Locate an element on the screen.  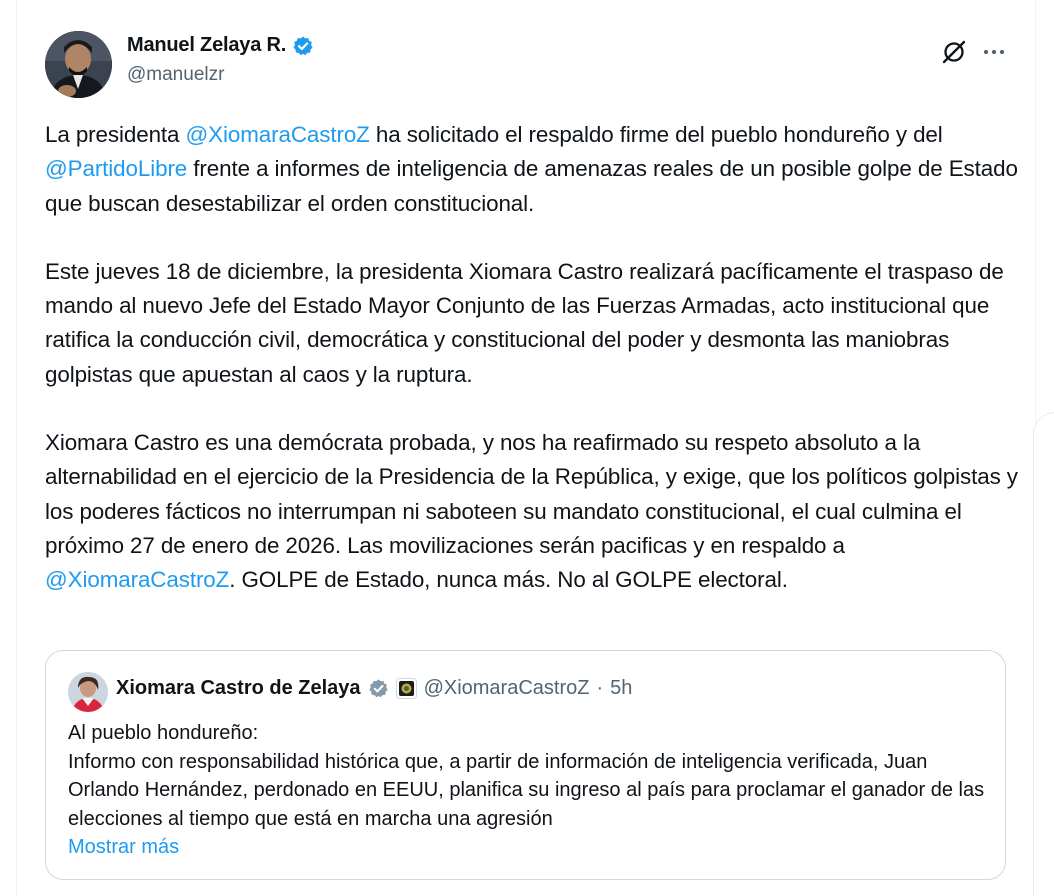
author-avatar is located at coordinates (78, 64).